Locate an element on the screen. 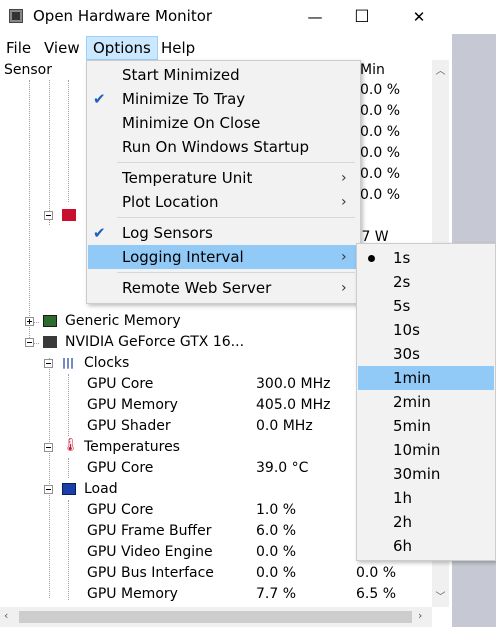 This screenshot has height=627, width=496. column-header-sensor: Sensor is located at coordinates (28, 70).